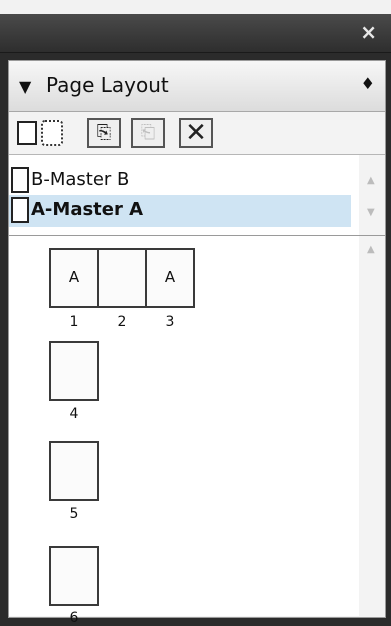 This screenshot has width=391, height=626. Describe the element at coordinates (80, 179) in the screenshot. I see `master-label: B-Master B` at that location.